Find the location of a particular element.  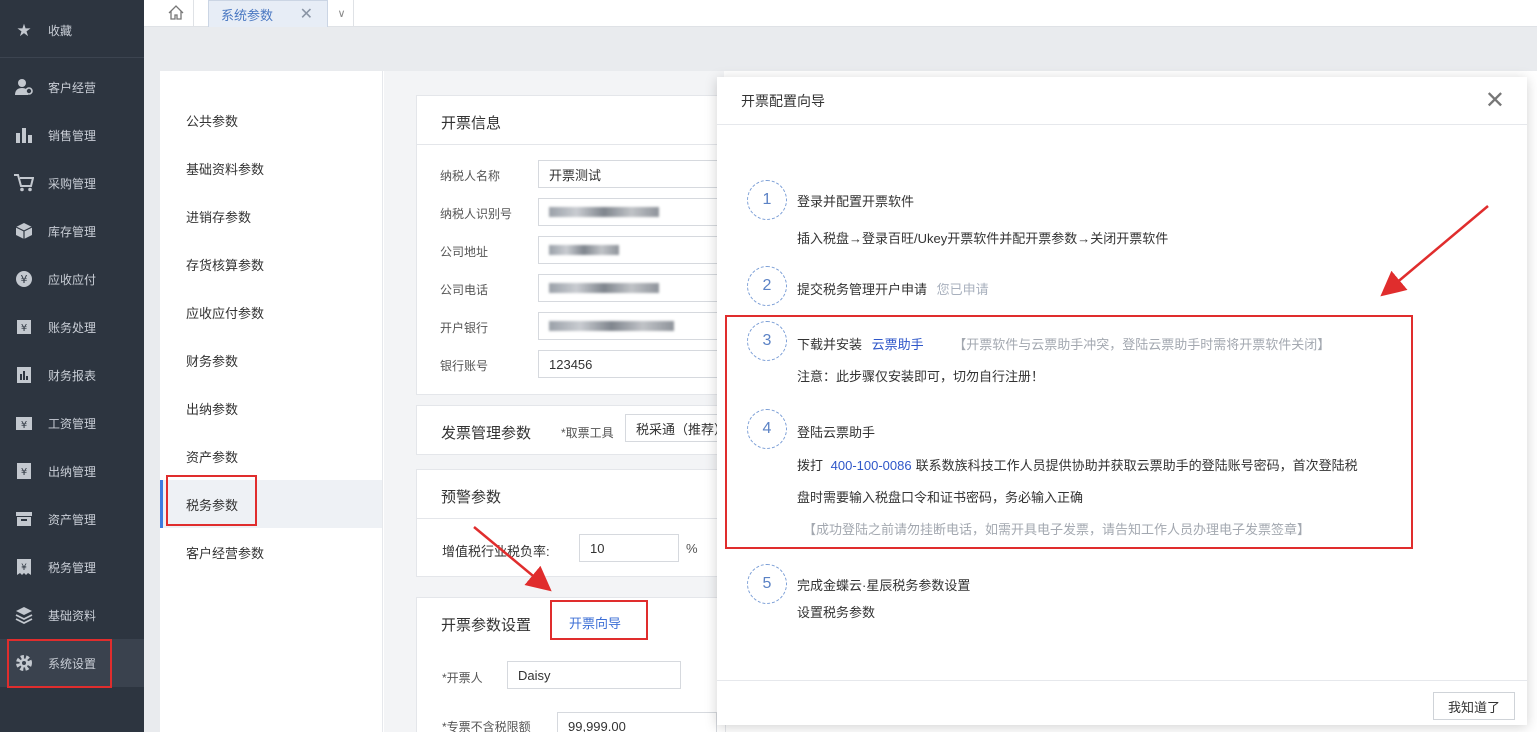

sidebar-item-tax: ¥ 税务管理 is located at coordinates (72, 567).